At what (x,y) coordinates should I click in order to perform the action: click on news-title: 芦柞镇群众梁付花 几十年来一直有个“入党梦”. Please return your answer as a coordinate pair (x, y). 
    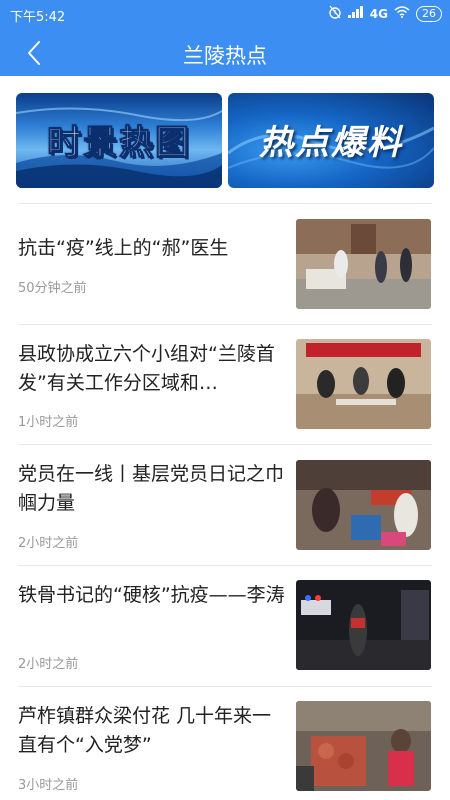
    Looking at the image, I should click on (145, 730).